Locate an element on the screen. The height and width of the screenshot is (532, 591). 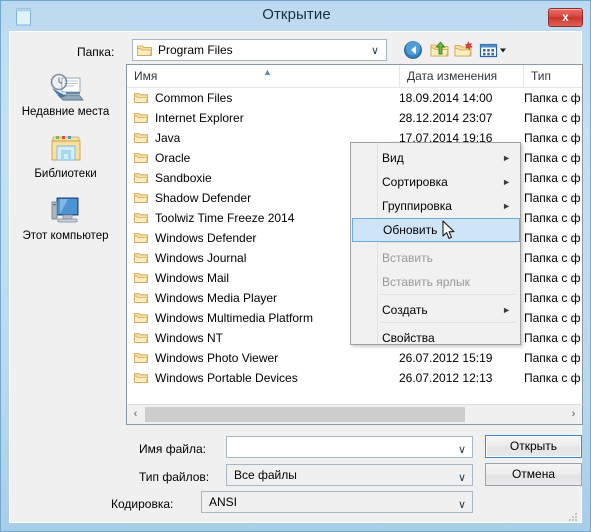
encoding-select: ANSI ∨ is located at coordinates (337, 502).